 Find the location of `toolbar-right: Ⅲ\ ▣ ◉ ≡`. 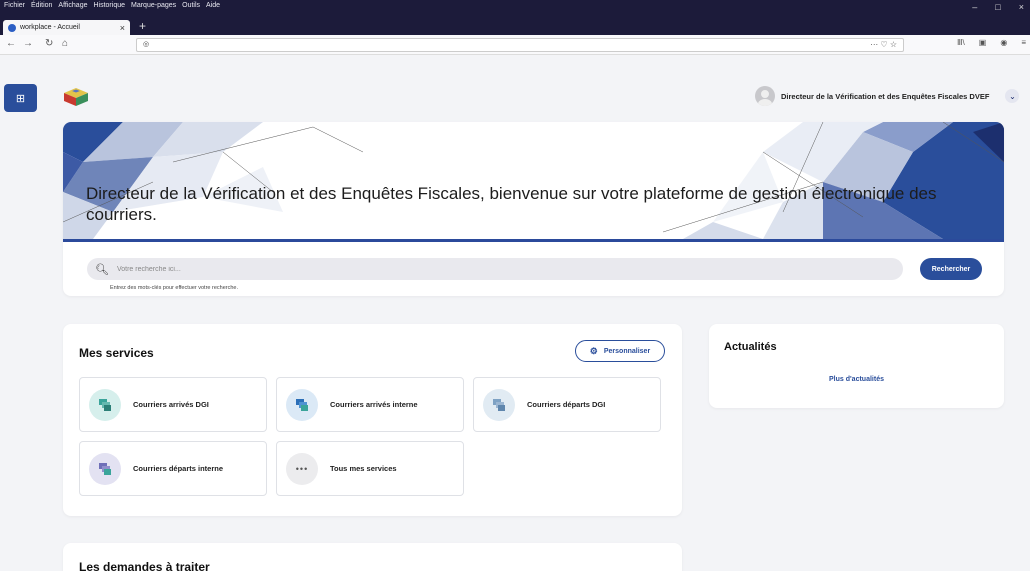

toolbar-right: Ⅲ\ ▣ ◉ ≡ is located at coordinates (993, 42).